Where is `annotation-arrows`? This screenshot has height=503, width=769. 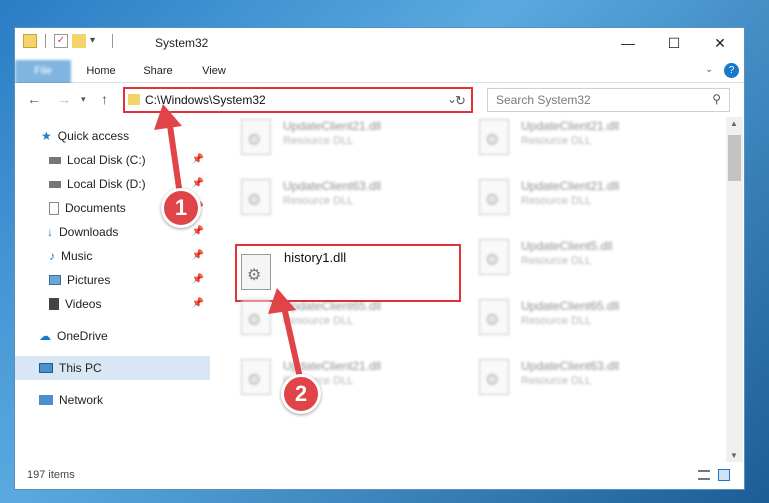 annotation-arrows is located at coordinates (228, 241).